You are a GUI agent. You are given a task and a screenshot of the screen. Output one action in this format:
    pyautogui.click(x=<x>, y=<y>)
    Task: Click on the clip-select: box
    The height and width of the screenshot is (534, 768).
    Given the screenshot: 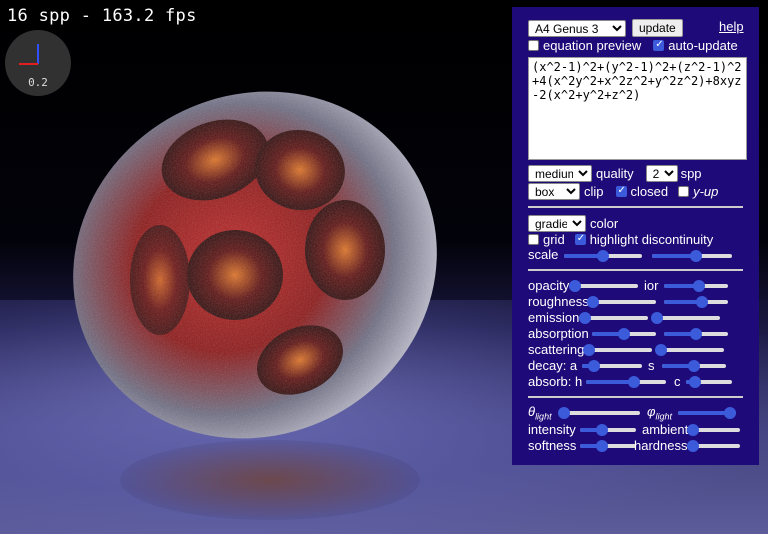 What is the action you would take?
    pyautogui.click(x=554, y=191)
    